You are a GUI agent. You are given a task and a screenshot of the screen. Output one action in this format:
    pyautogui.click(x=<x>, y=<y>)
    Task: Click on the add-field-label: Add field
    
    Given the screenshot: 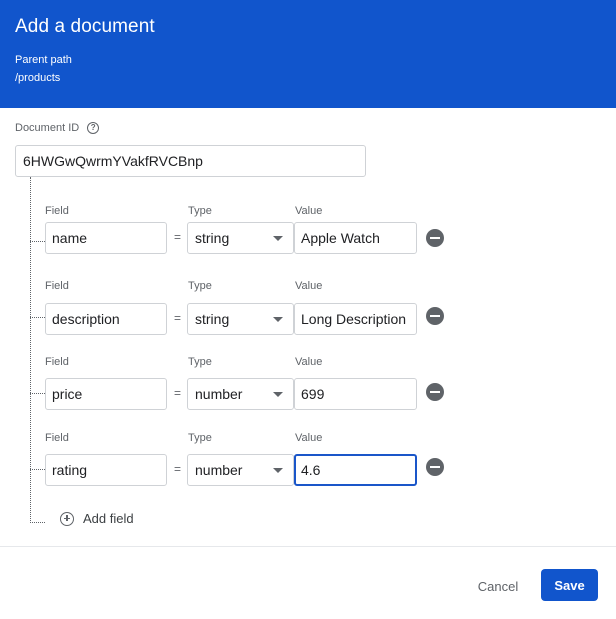 What is the action you would take?
    pyautogui.click(x=108, y=518)
    